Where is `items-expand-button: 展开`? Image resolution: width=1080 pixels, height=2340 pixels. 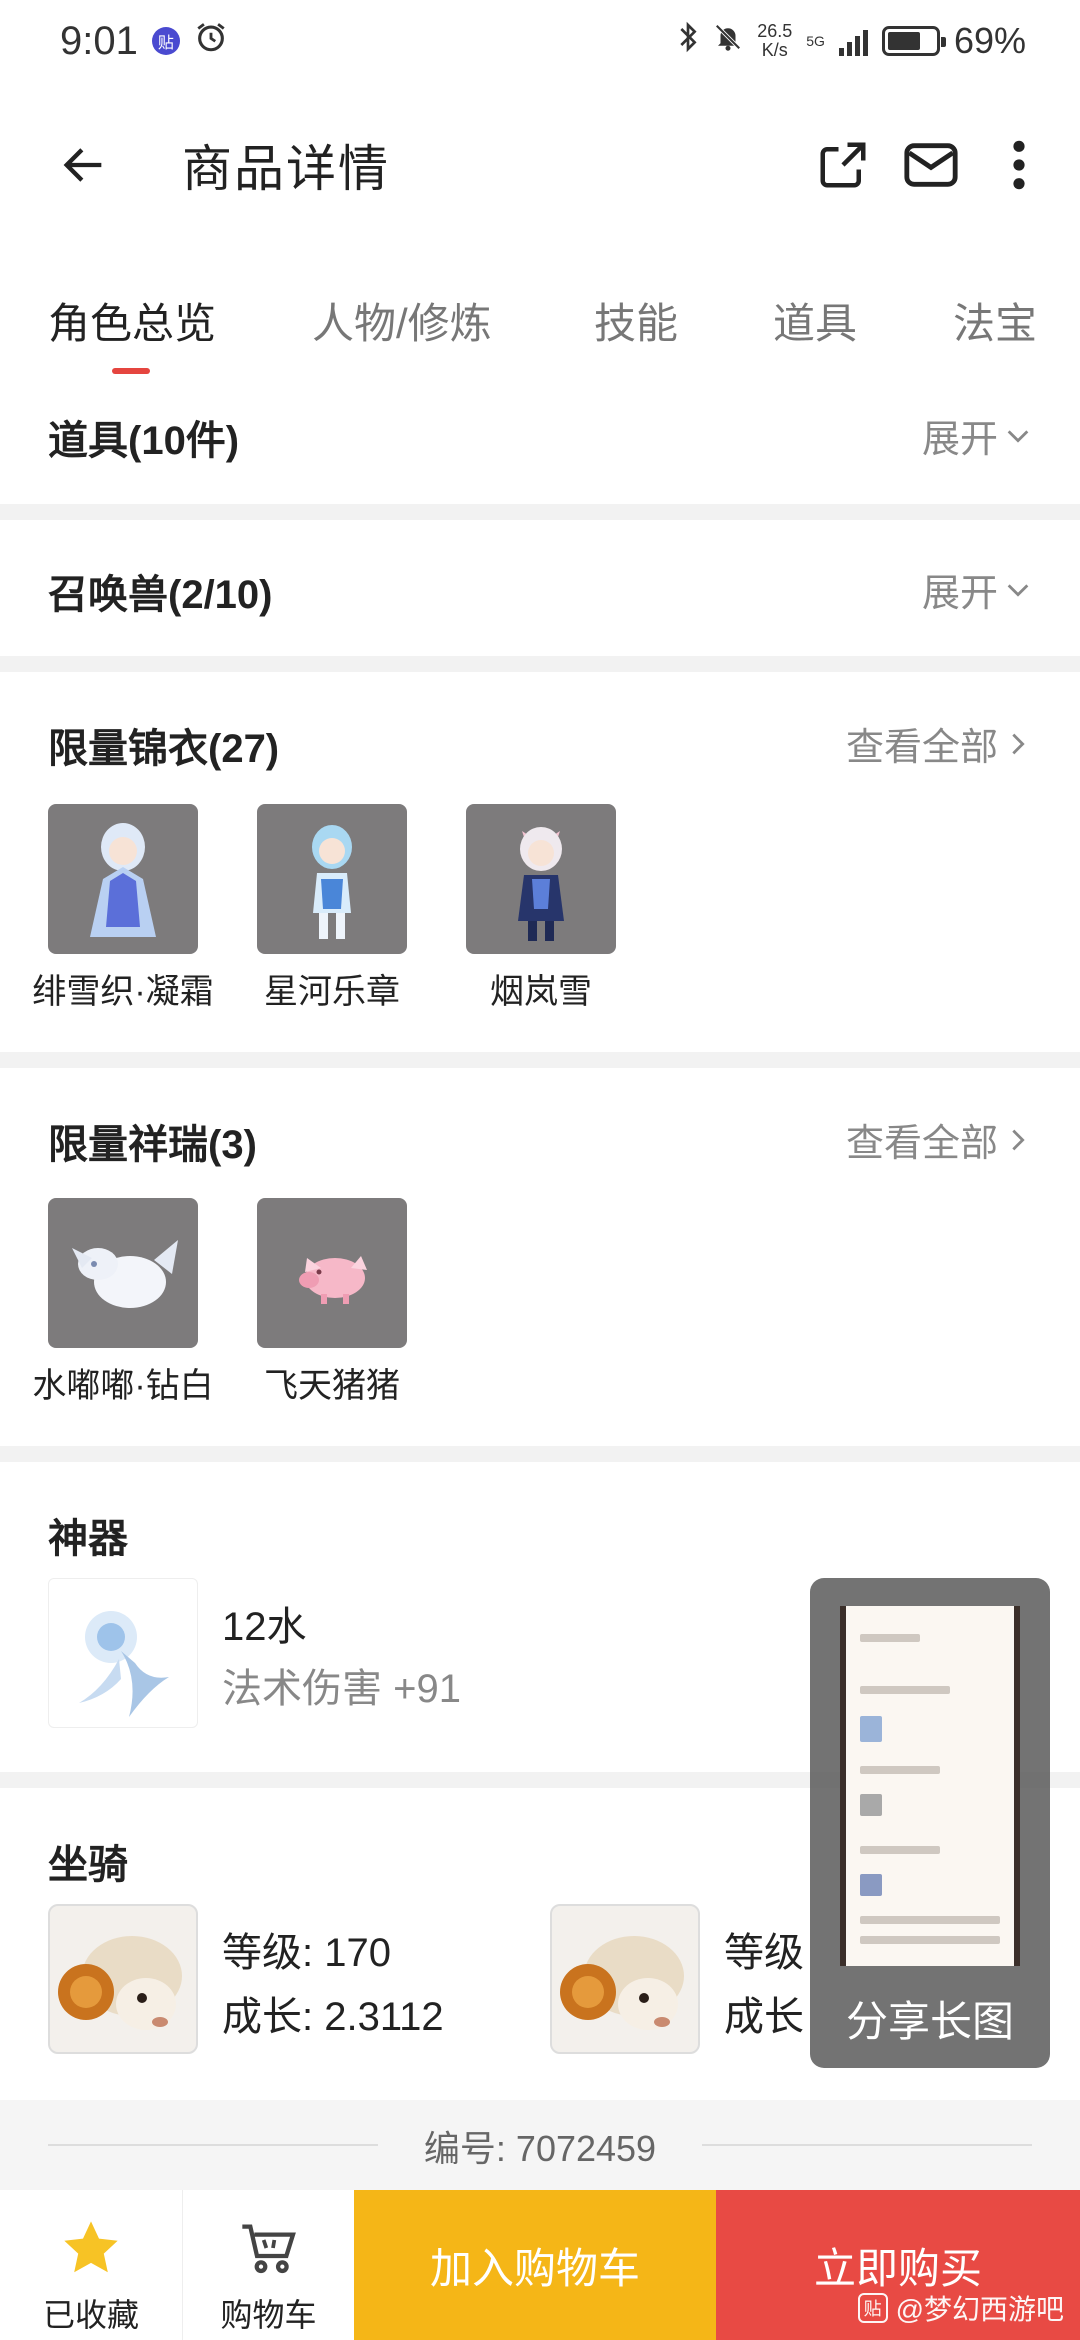 items-expand-button: 展开 is located at coordinates (977, 435).